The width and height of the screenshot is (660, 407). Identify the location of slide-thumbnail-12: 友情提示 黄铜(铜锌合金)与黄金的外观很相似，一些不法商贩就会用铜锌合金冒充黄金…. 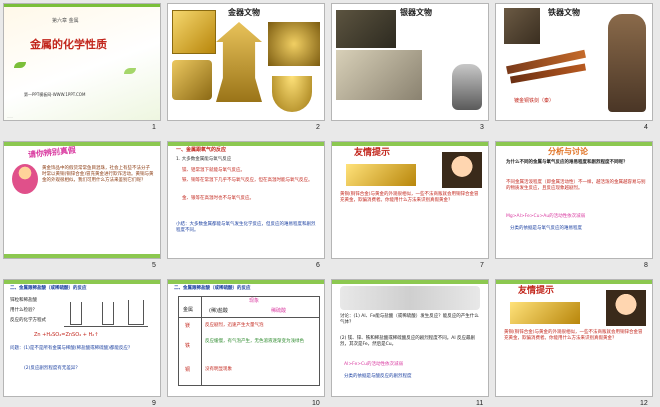
(574, 338).